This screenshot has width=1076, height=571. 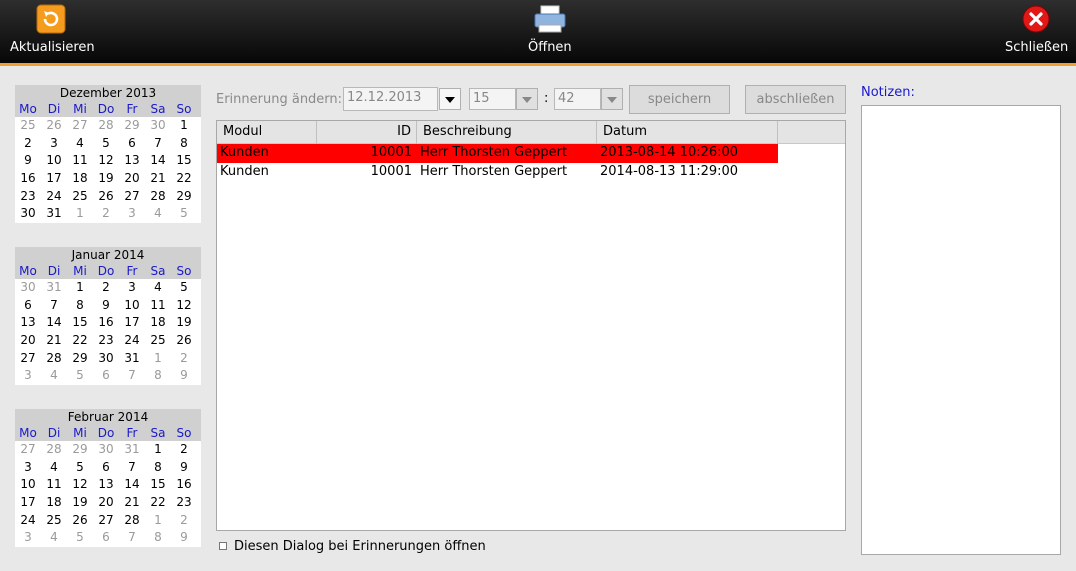 What do you see at coordinates (184, 485) in the screenshot?
I see `calendar-day: 16` at bounding box center [184, 485].